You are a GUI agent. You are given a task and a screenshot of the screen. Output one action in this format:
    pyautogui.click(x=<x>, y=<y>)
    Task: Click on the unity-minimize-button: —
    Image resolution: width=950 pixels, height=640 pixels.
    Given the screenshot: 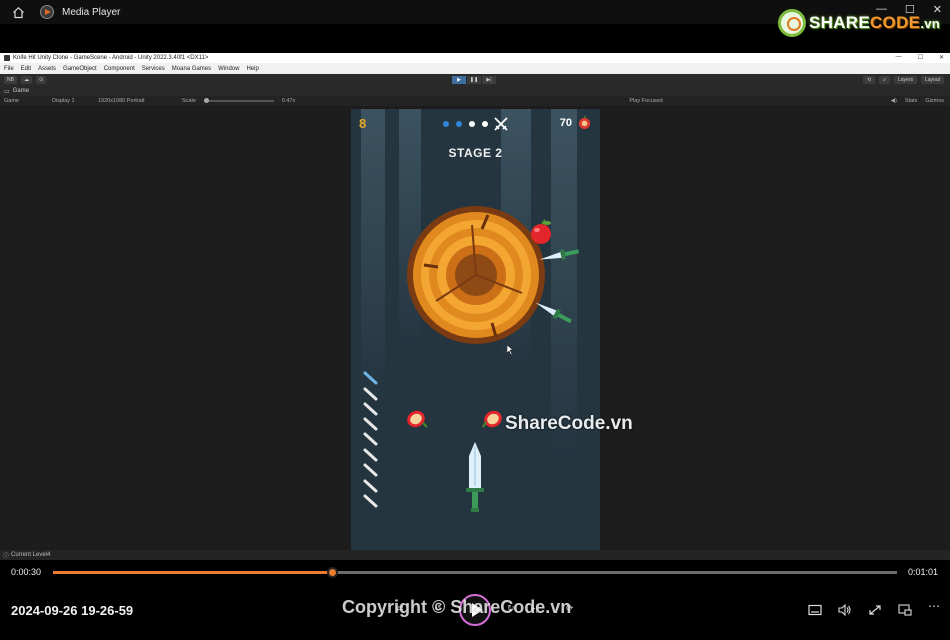 What is the action you would take?
    pyautogui.click(x=899, y=57)
    